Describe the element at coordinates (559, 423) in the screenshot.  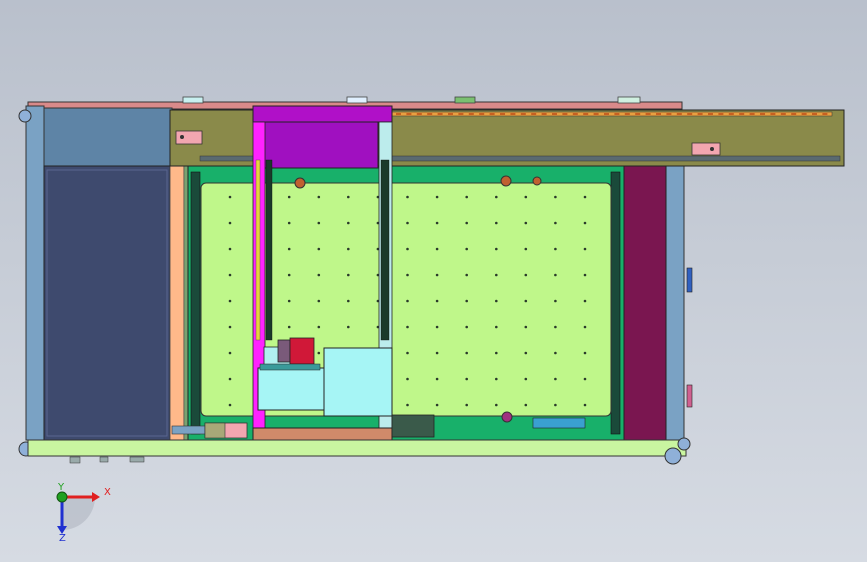
I see `bed-slider-block` at that location.